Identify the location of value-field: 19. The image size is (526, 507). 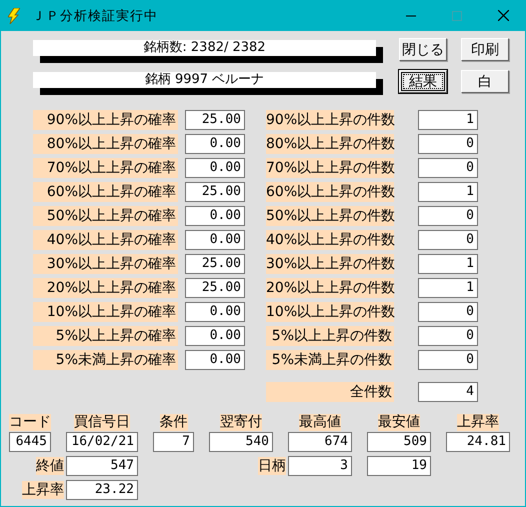
(399, 466).